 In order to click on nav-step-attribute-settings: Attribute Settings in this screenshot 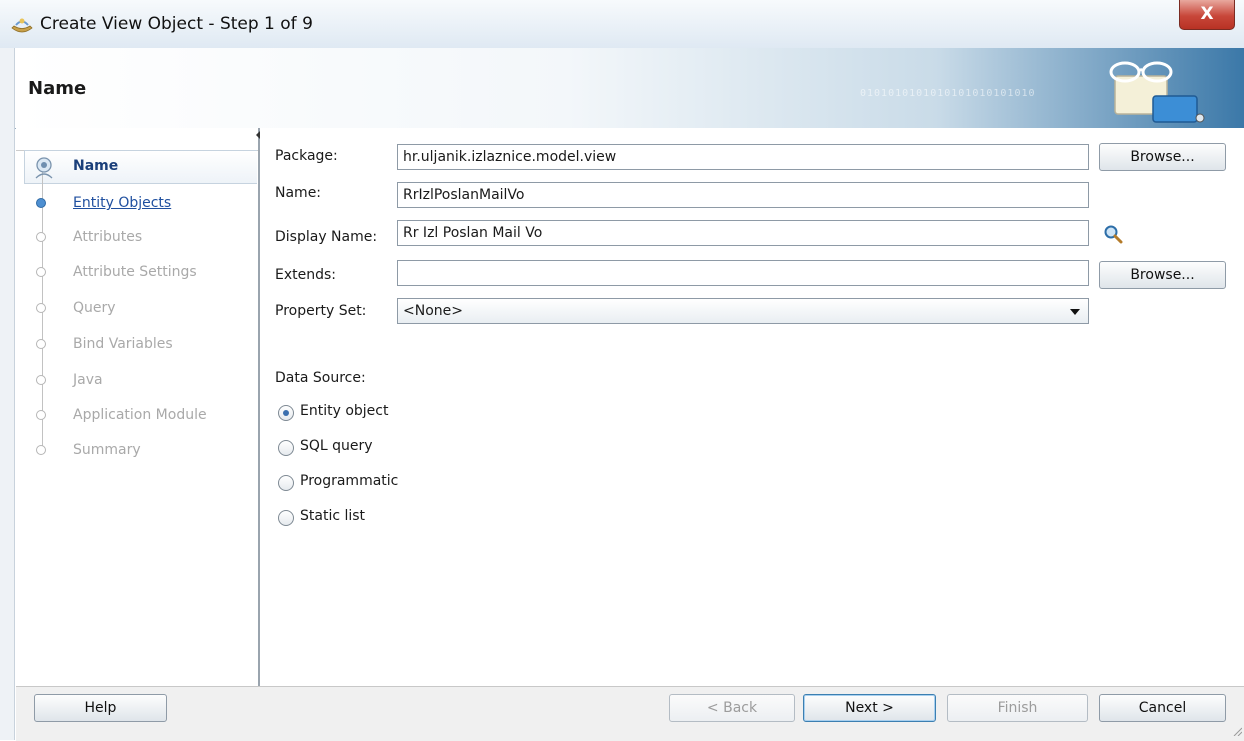, I will do `click(137, 273)`.